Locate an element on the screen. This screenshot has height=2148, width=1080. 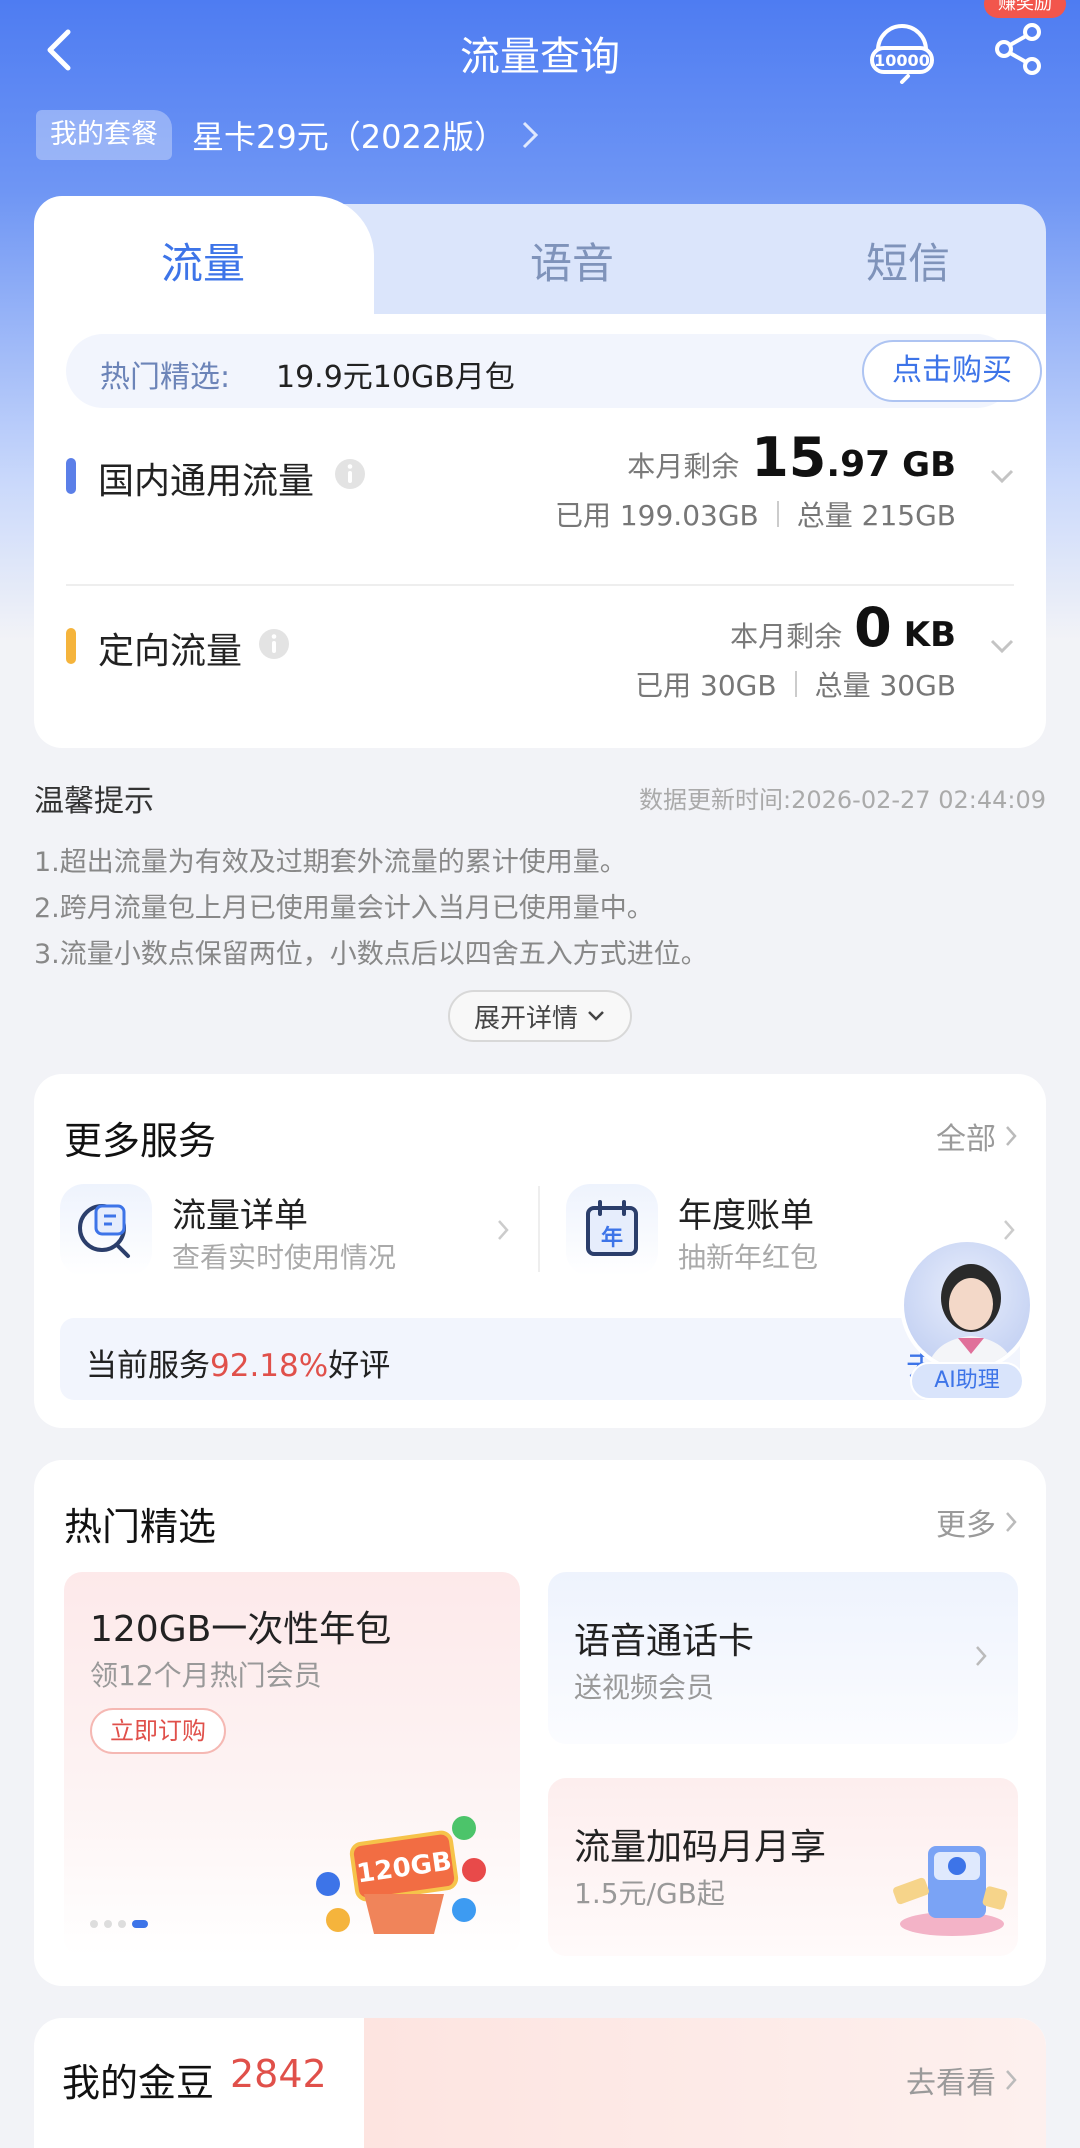
service-icon-box is located at coordinates (106, 1230).